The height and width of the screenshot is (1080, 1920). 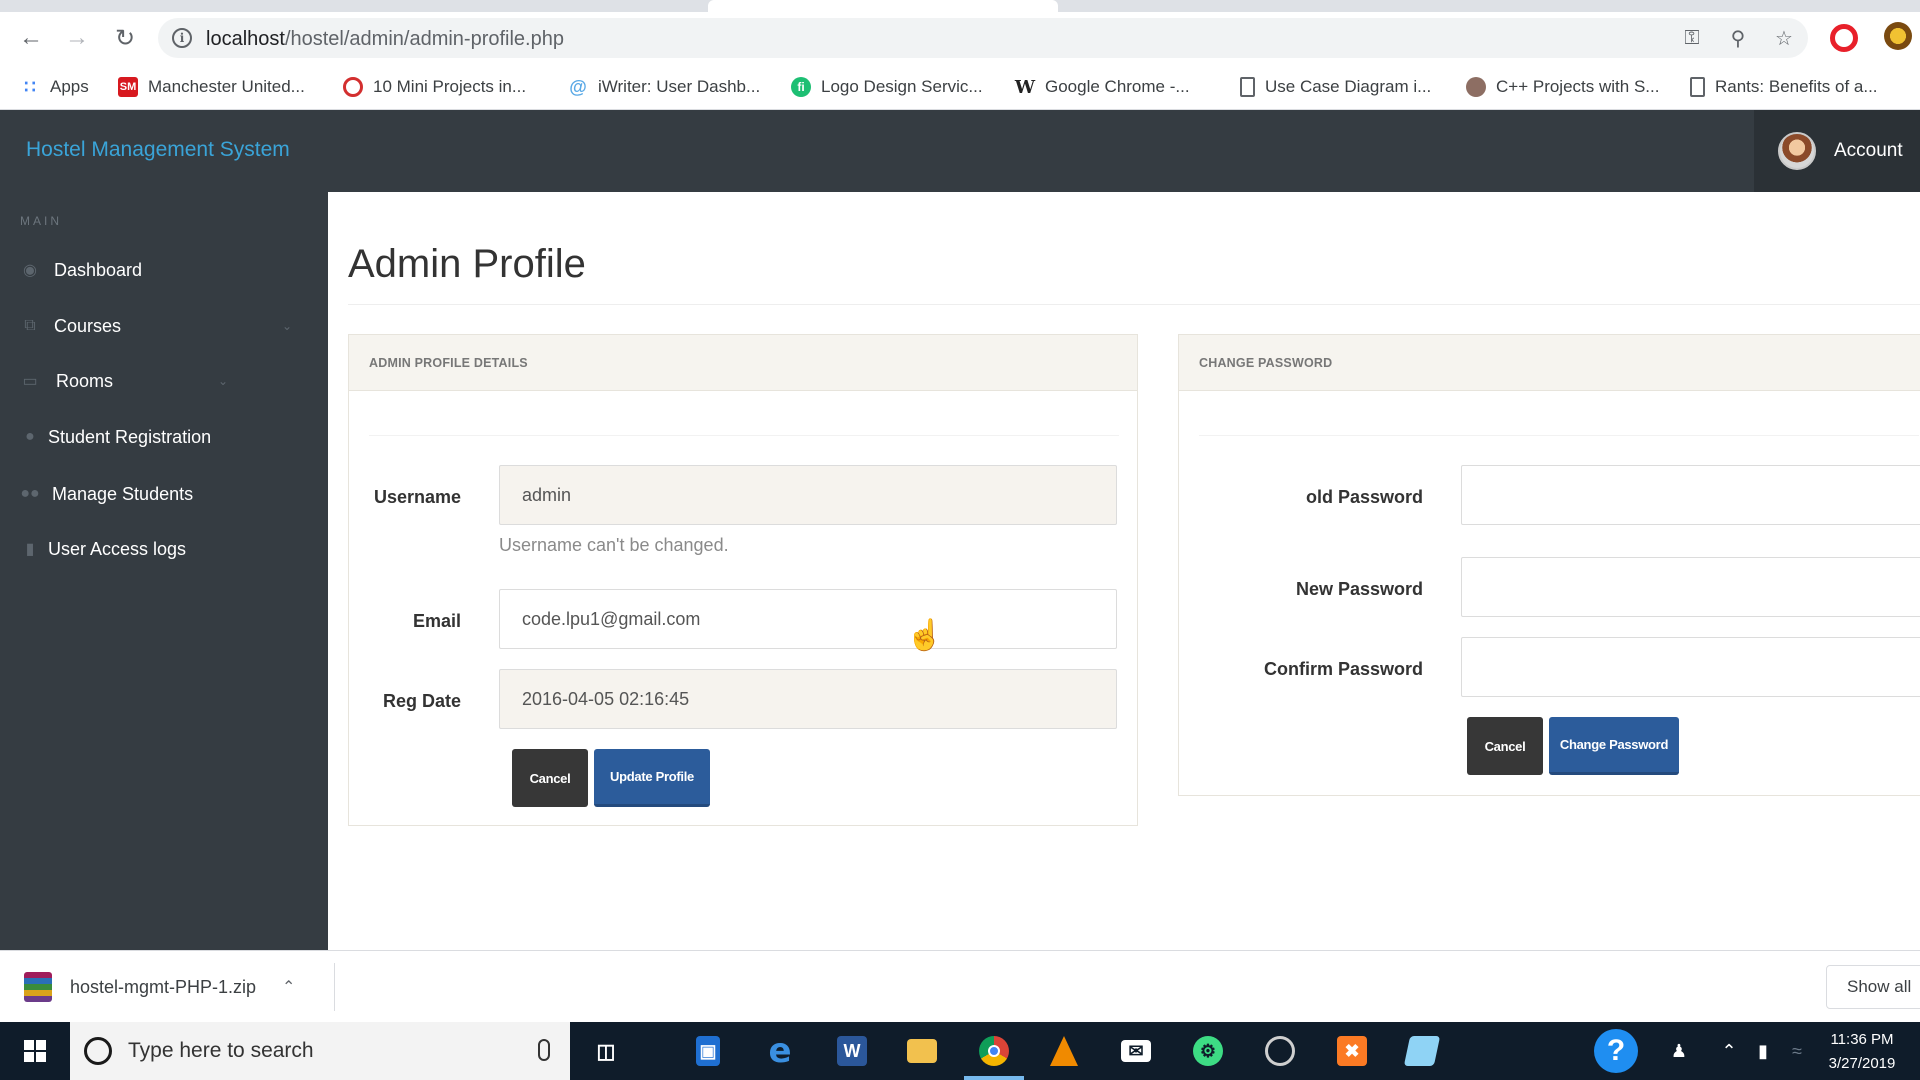 What do you see at coordinates (1280, 1051) in the screenshot?
I see `obs-studio-icon` at bounding box center [1280, 1051].